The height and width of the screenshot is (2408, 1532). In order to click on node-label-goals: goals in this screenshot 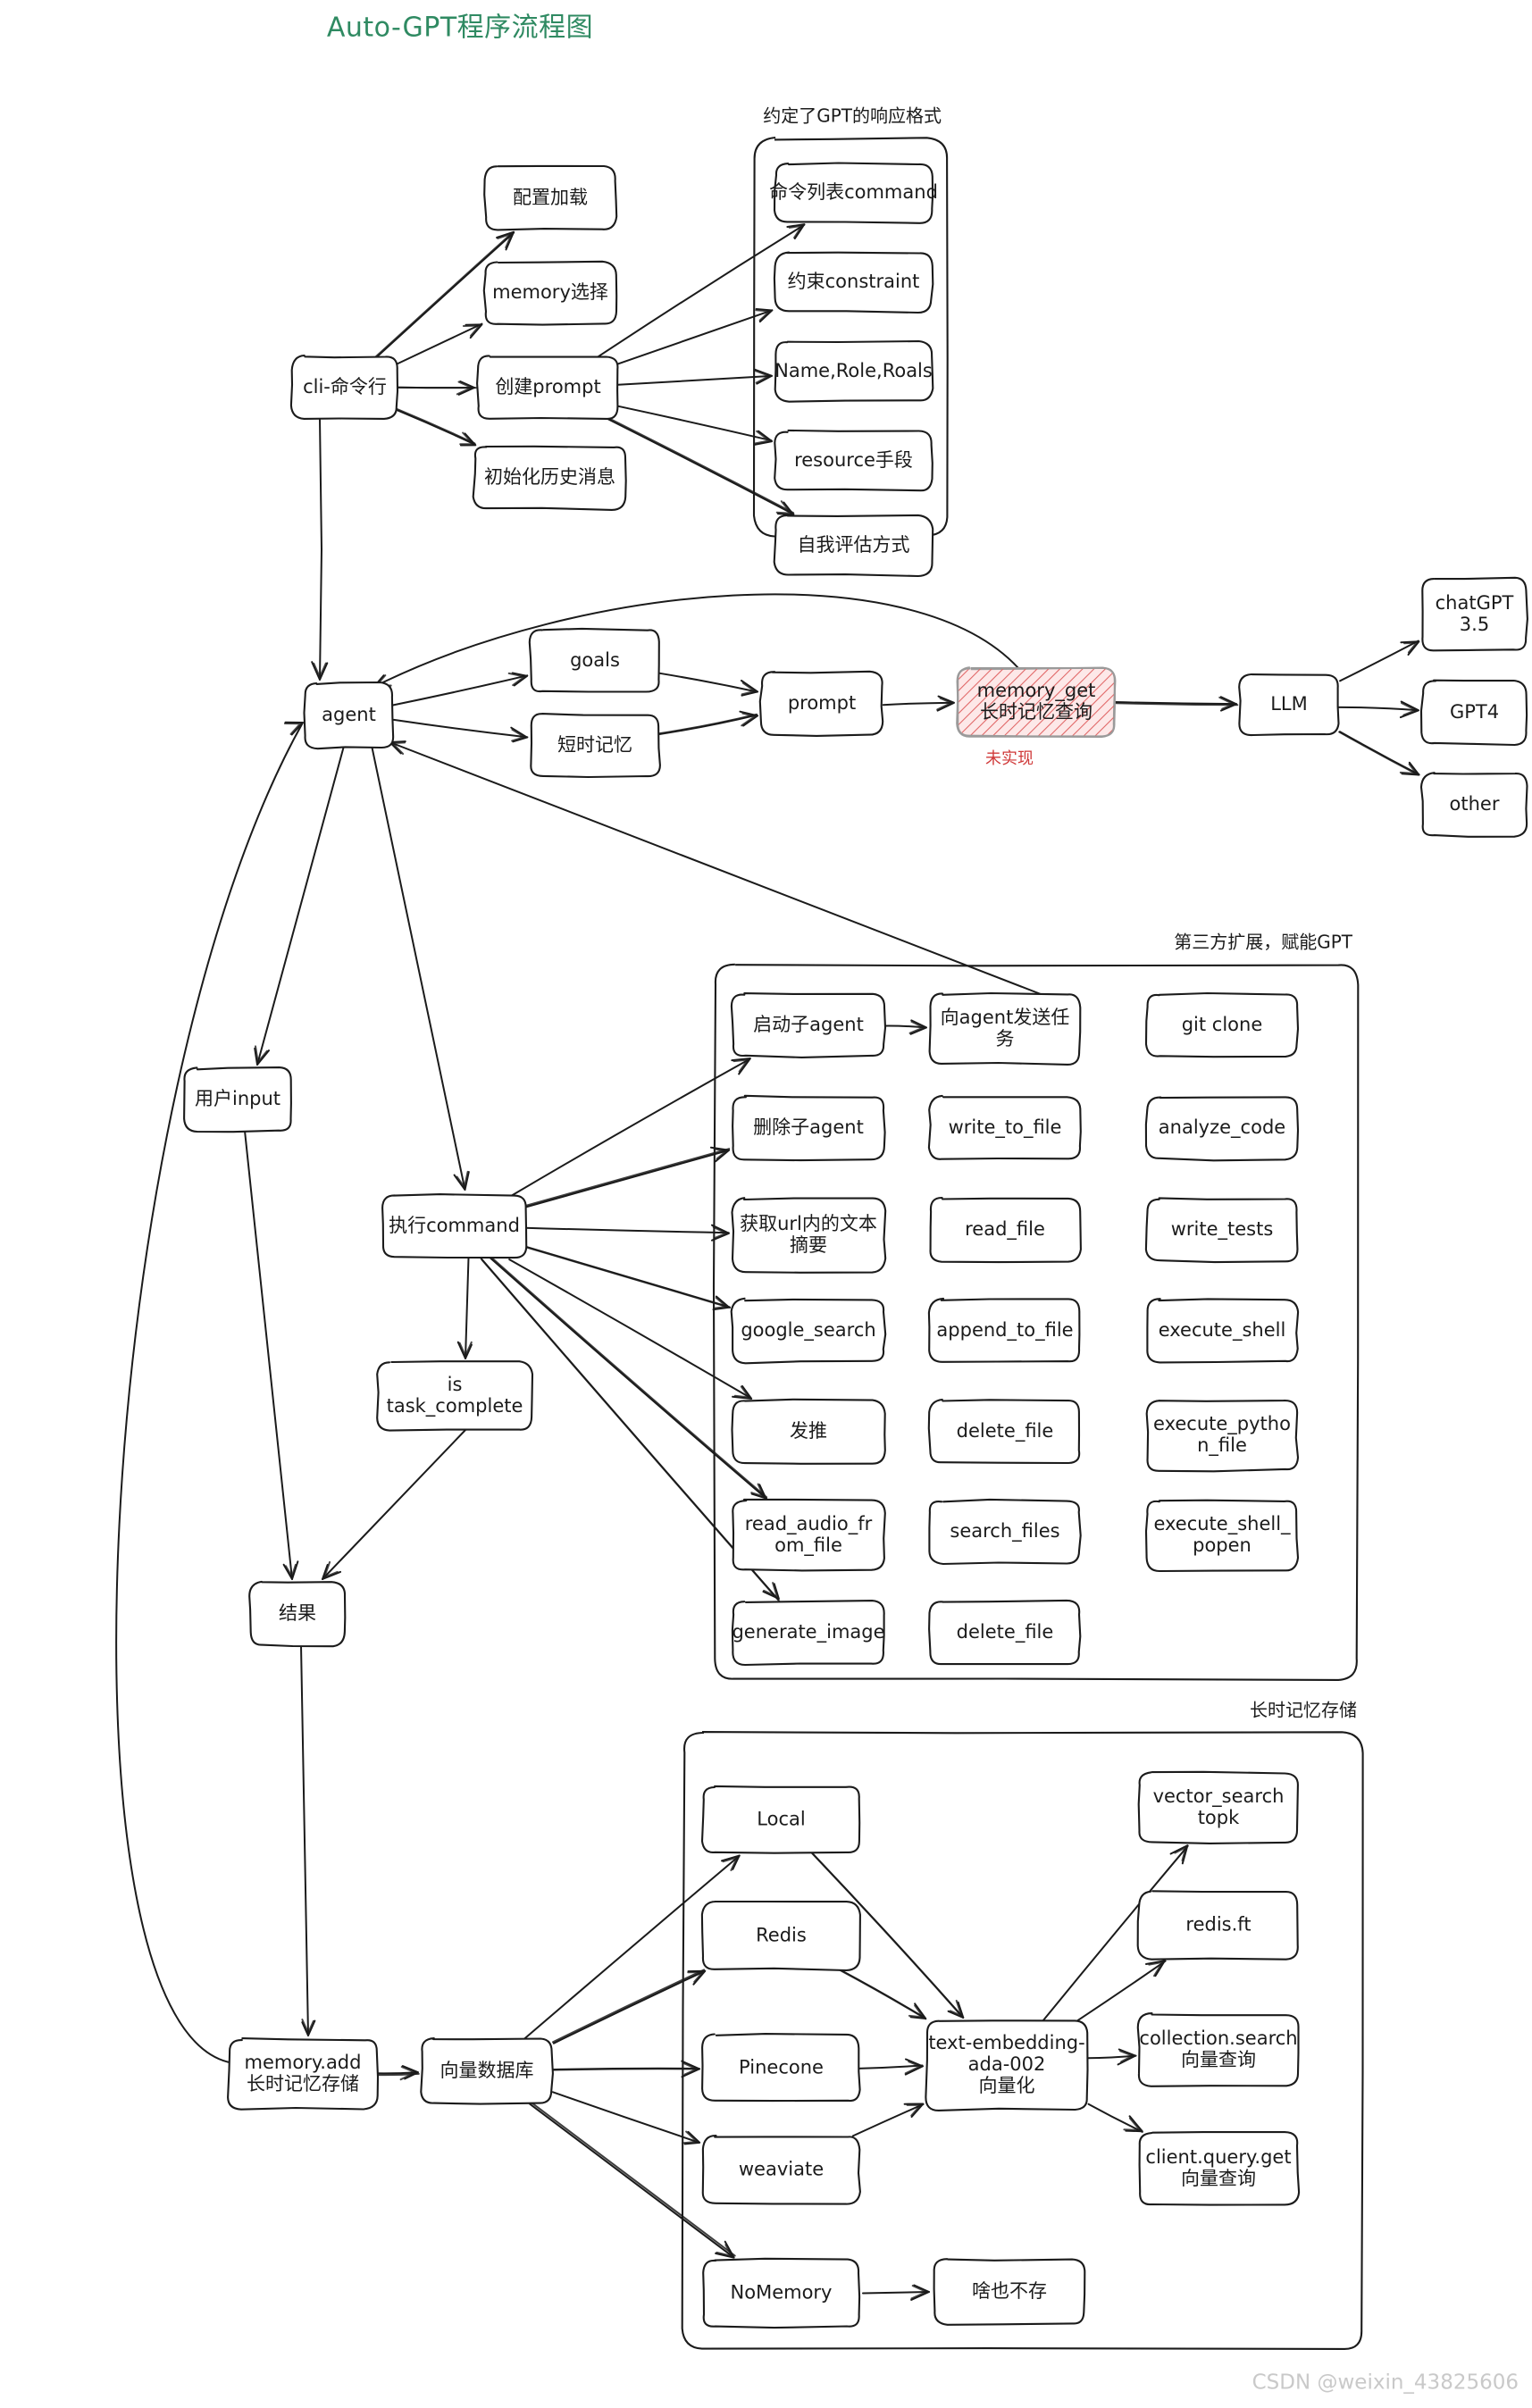, I will do `click(595, 660)`.